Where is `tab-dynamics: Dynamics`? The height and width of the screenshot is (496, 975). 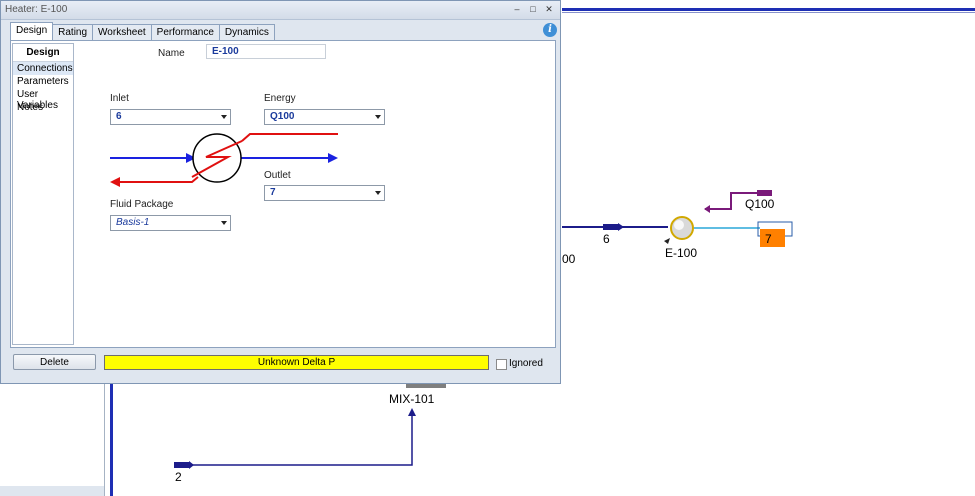
tab-dynamics: Dynamics is located at coordinates (246, 32).